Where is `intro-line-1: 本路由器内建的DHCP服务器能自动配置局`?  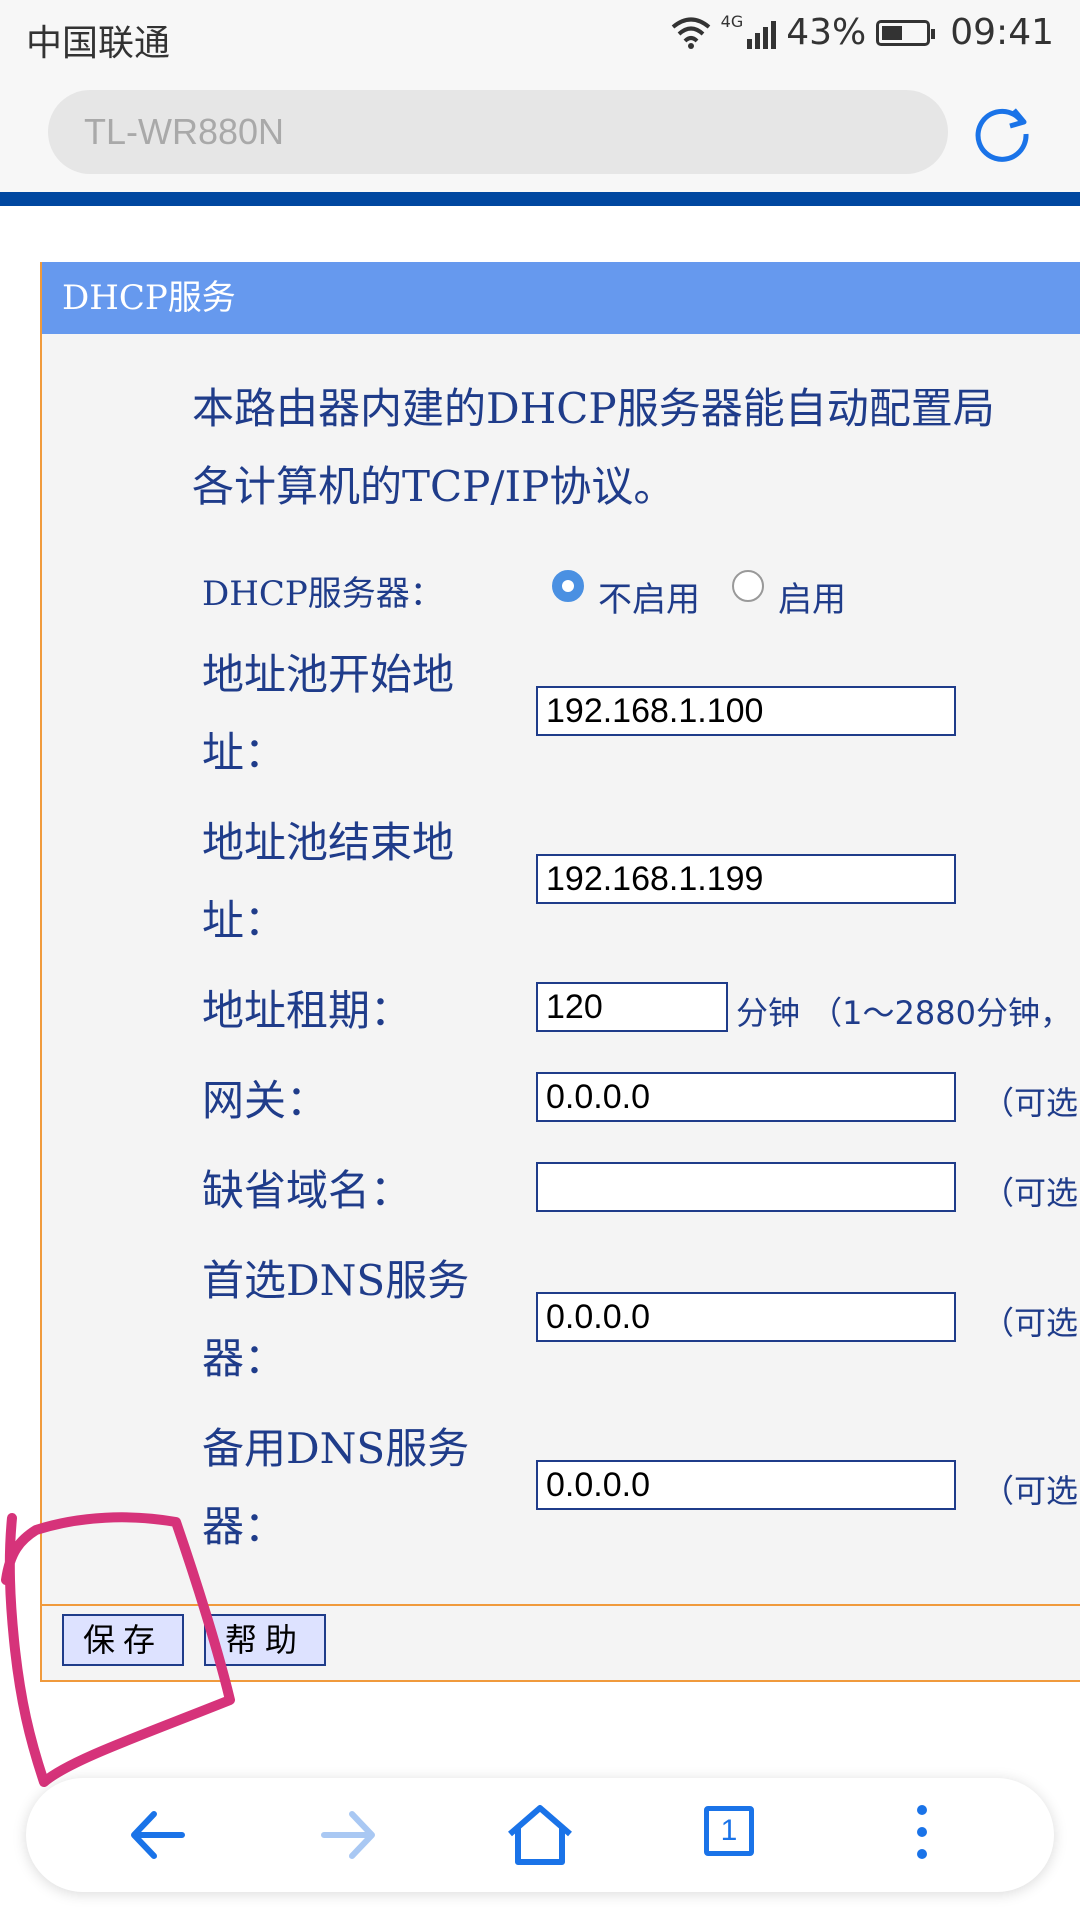
intro-line-1: 本路由器内建的DHCP服务器能自动配置局 is located at coordinates (593, 408).